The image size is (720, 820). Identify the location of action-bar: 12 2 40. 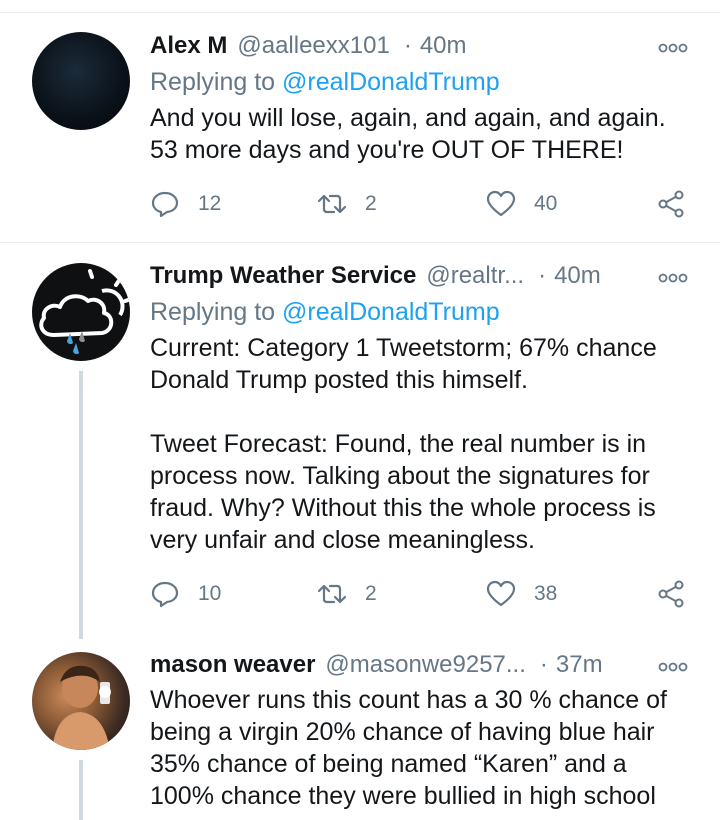
(420, 204).